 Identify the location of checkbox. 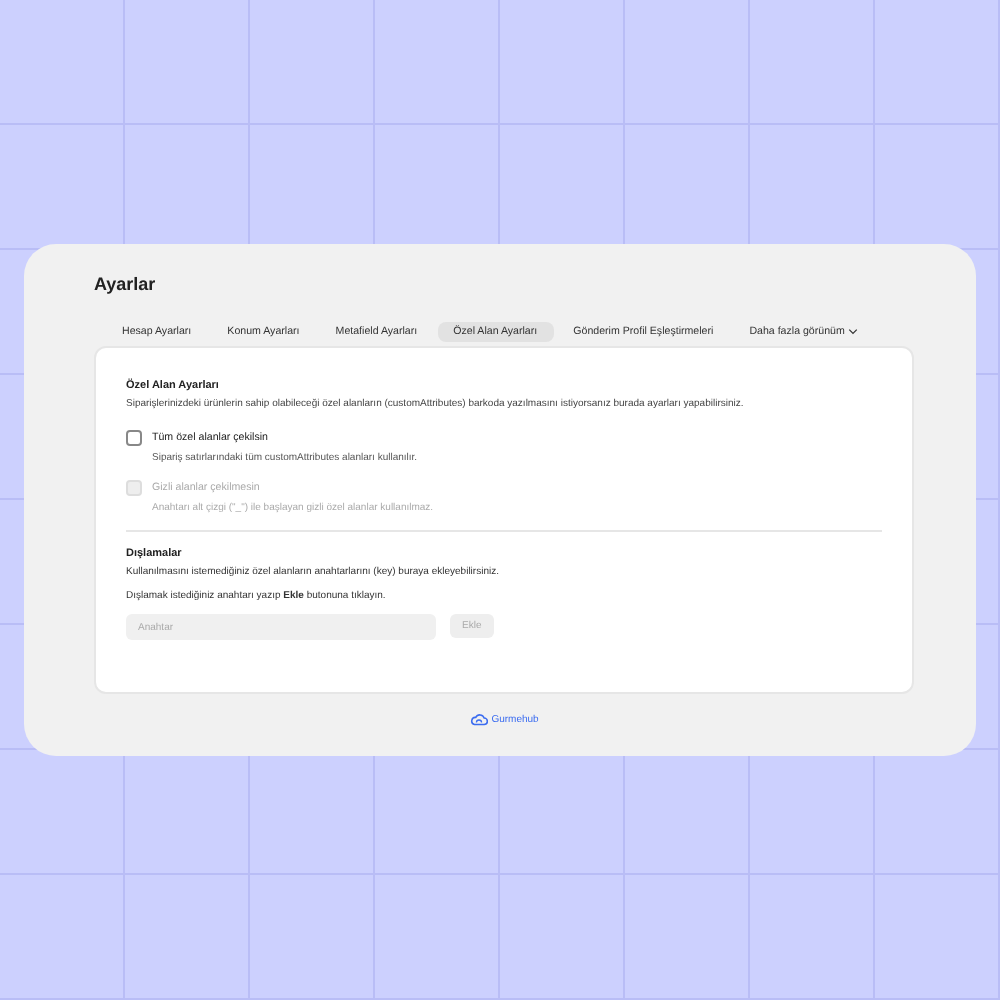
(134, 438).